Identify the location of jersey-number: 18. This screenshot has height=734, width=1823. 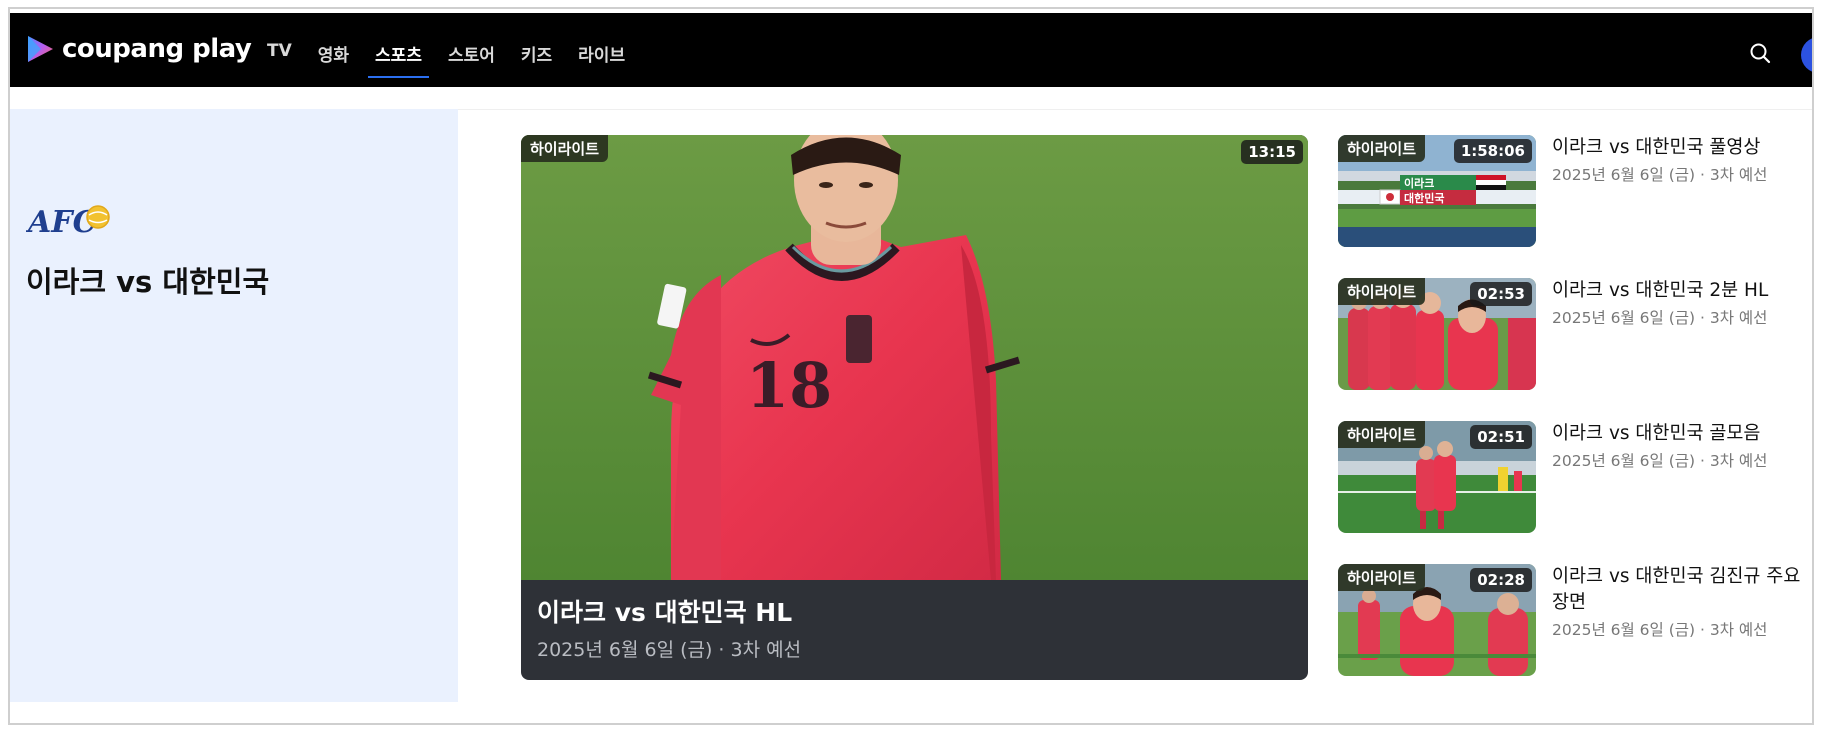
(789, 385).